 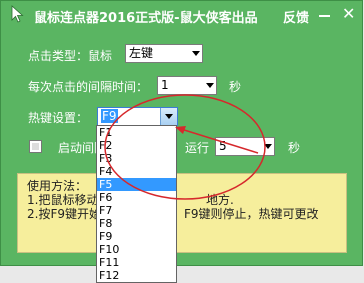 I want to click on feedback-button: 反馈, so click(x=296, y=16).